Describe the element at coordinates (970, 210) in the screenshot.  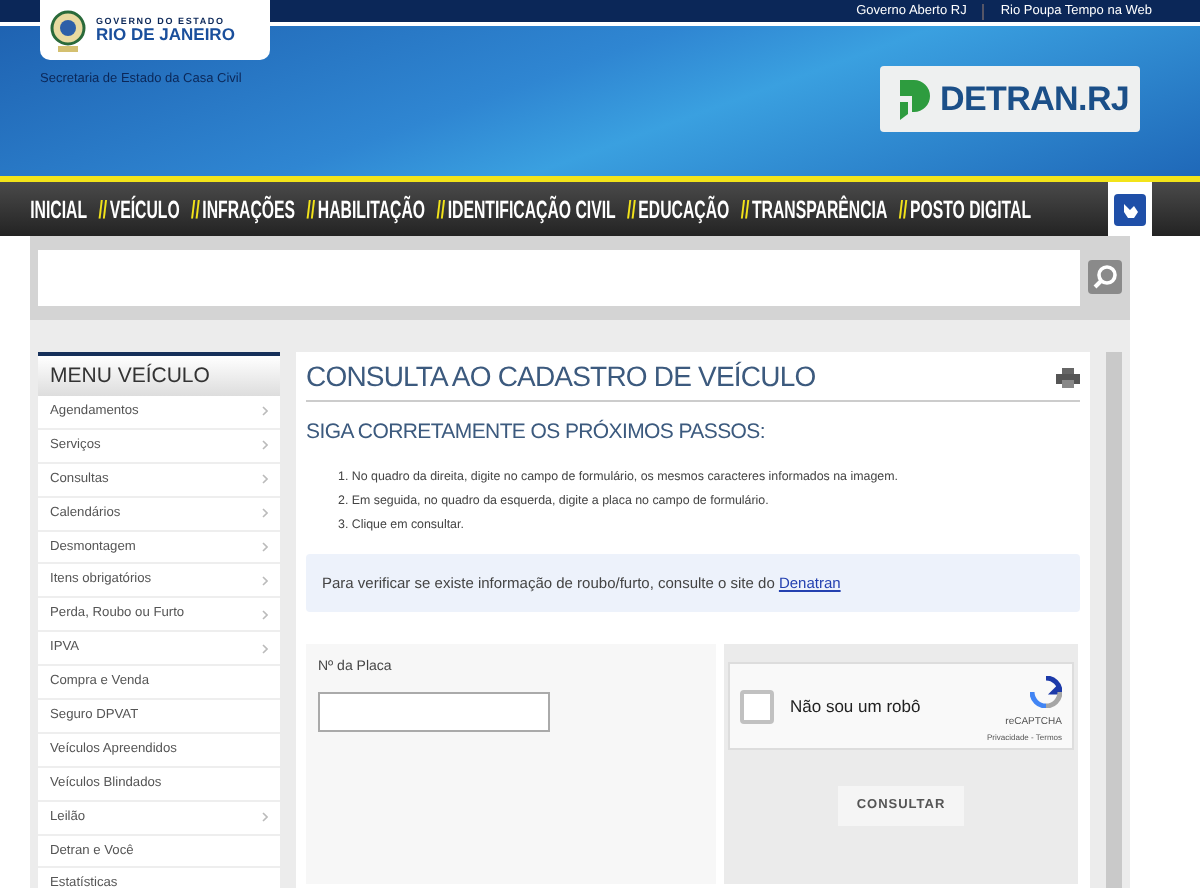
I see `nav-link: POSTO DIGITAL` at that location.